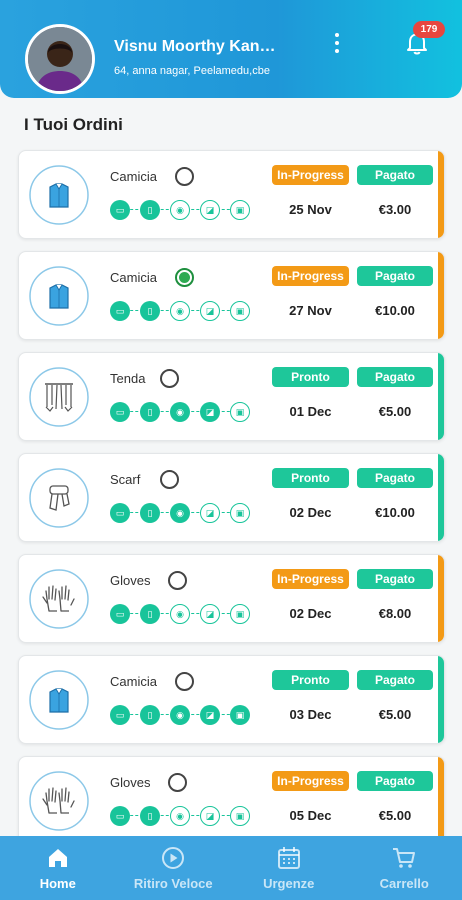 The height and width of the screenshot is (900, 462). Describe the element at coordinates (310, 512) in the screenshot. I see `order-date: 02 Dec` at that location.